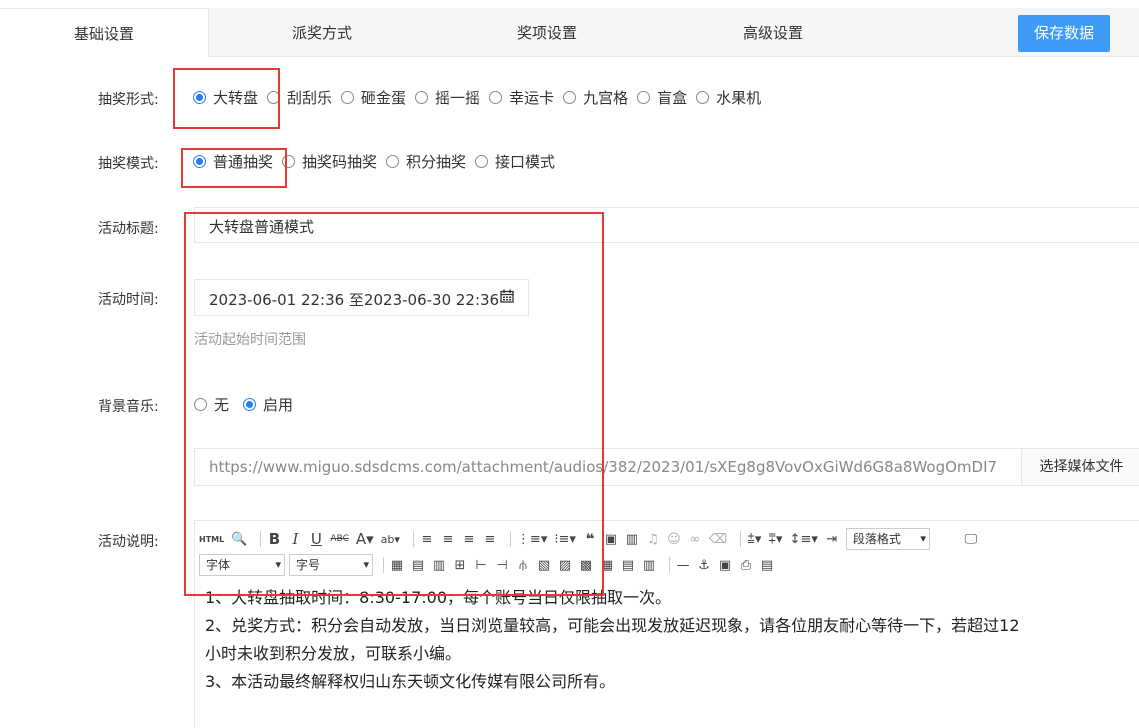 The height and width of the screenshot is (728, 1139). I want to click on lottery-form-option: 砸金蛋, so click(373, 97).